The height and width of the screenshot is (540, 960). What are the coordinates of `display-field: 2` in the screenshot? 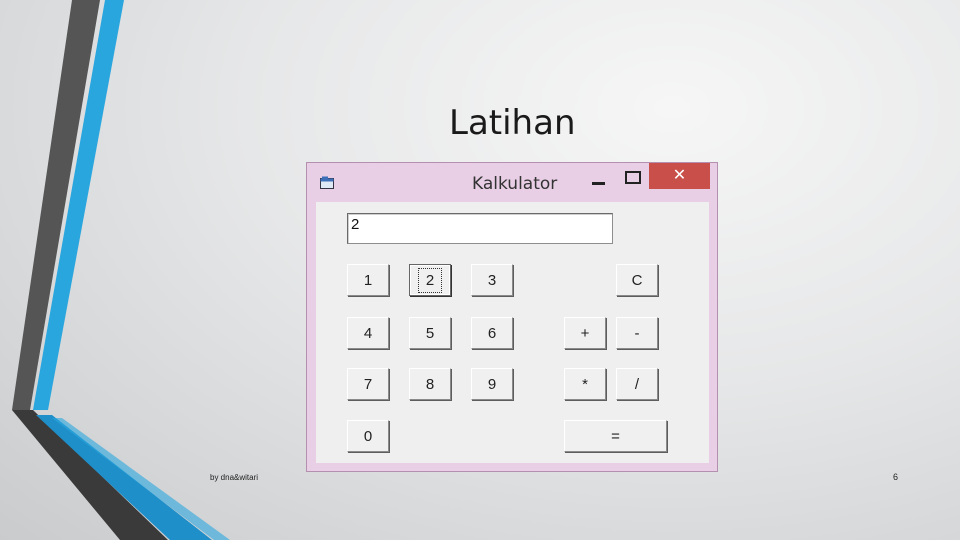 It's located at (480, 228).